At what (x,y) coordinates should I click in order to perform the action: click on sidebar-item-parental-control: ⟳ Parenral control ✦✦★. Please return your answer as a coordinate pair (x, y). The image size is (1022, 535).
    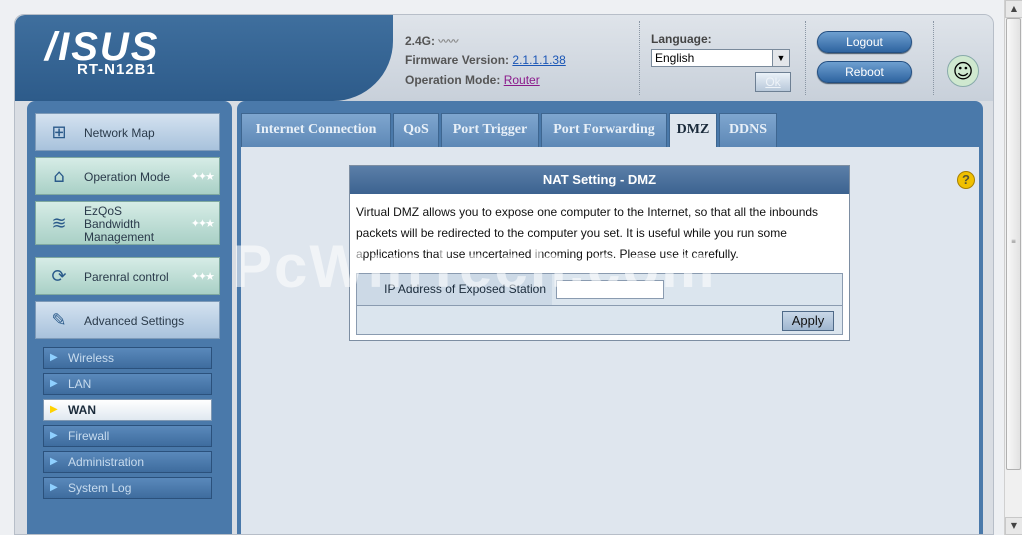
    Looking at the image, I should click on (127, 276).